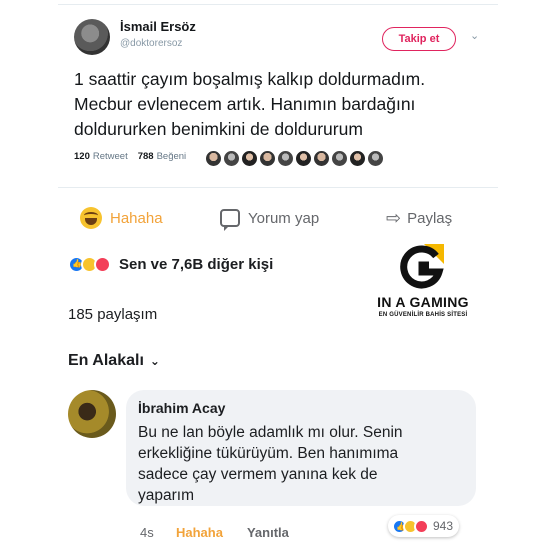 The image size is (554, 554). What do you see at coordinates (230, 220) in the screenshot?
I see `comment-icon` at bounding box center [230, 220].